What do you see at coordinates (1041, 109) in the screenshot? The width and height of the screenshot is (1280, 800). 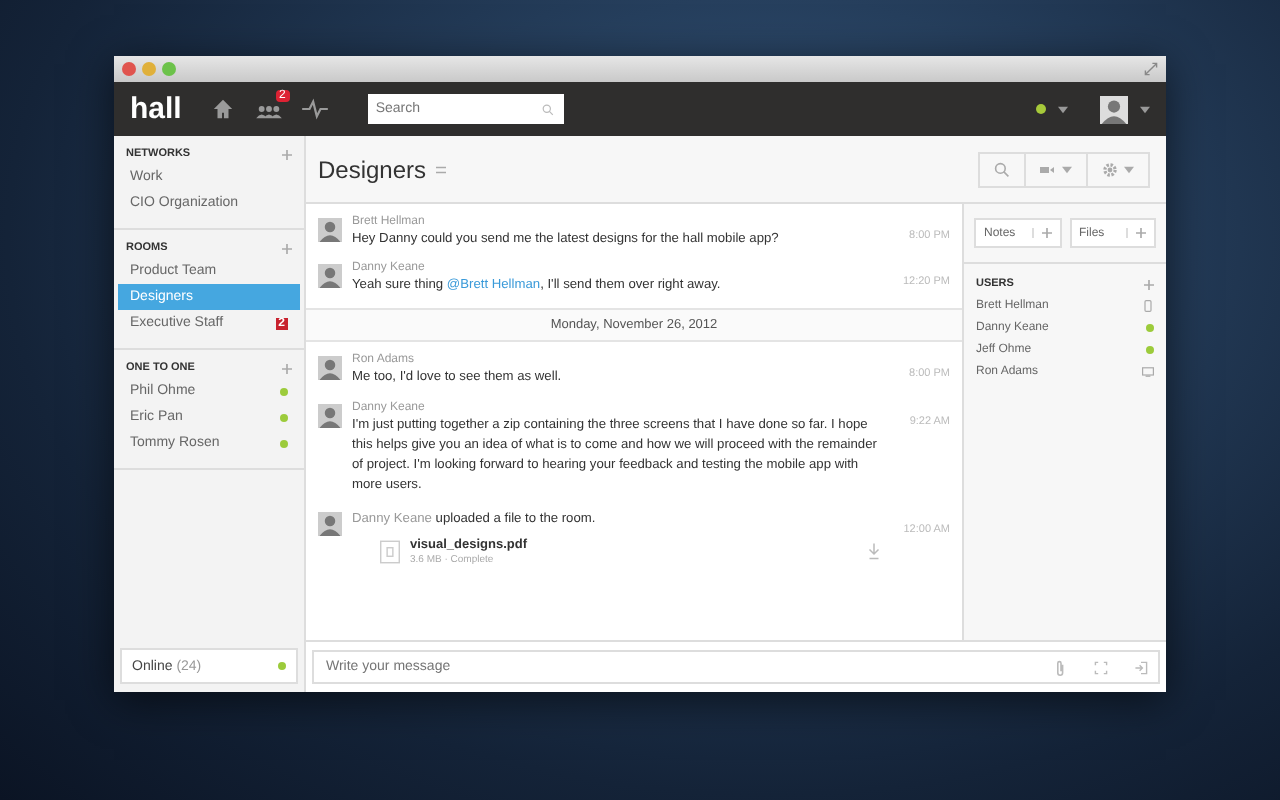 I see `status-dot` at bounding box center [1041, 109].